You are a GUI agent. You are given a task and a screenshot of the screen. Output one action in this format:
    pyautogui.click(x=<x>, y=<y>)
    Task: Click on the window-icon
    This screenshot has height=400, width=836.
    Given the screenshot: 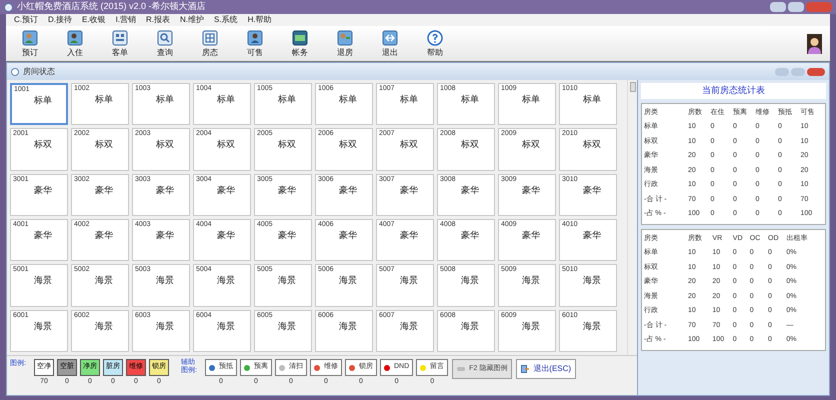 What is the action you would take?
    pyautogui.click(x=15, y=72)
    